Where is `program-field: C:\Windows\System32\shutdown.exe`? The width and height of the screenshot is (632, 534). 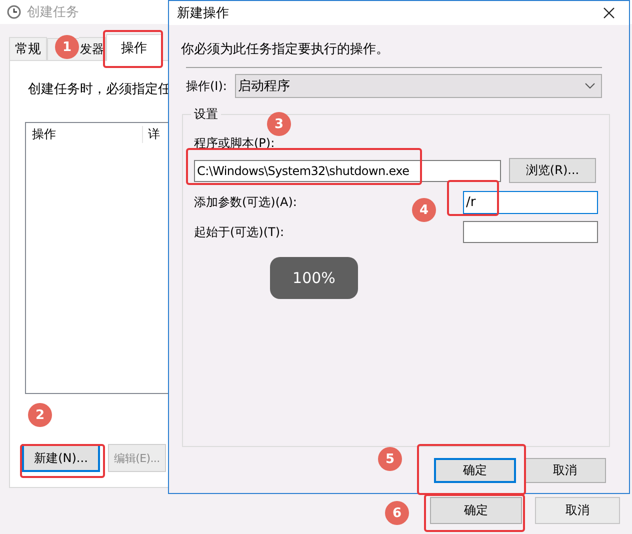
program-field: C:\Windows\System32\shutdown.exe is located at coordinates (347, 171).